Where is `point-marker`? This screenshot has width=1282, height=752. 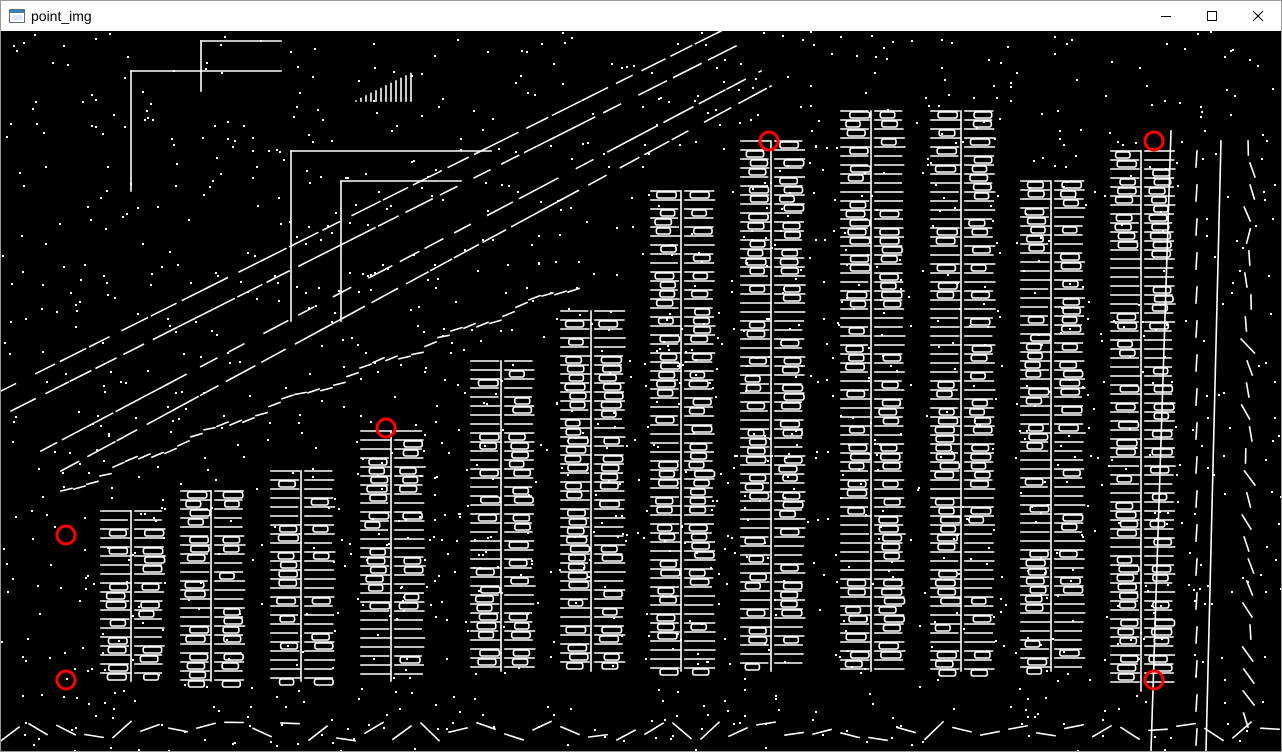 point-marker is located at coordinates (1154, 141).